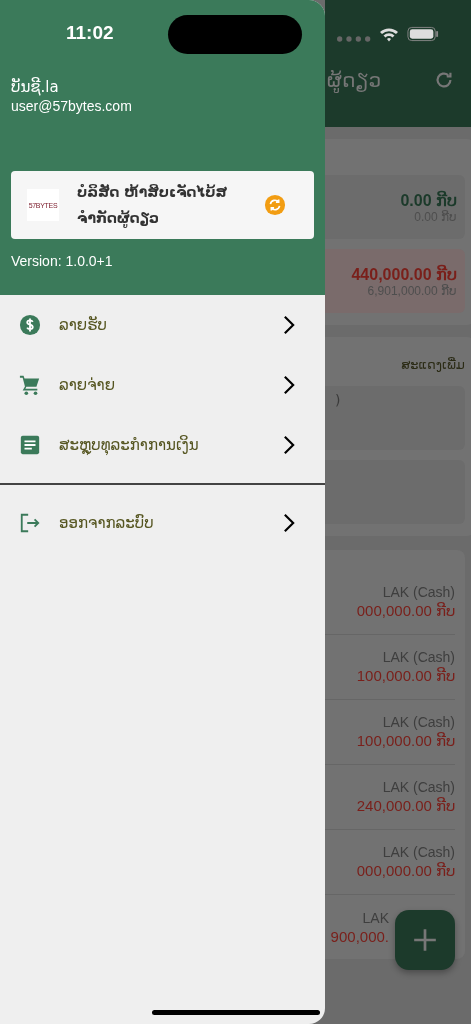 The width and height of the screenshot is (471, 1024). I want to click on page-title: ຜູ້ດຽວ, so click(354, 80).